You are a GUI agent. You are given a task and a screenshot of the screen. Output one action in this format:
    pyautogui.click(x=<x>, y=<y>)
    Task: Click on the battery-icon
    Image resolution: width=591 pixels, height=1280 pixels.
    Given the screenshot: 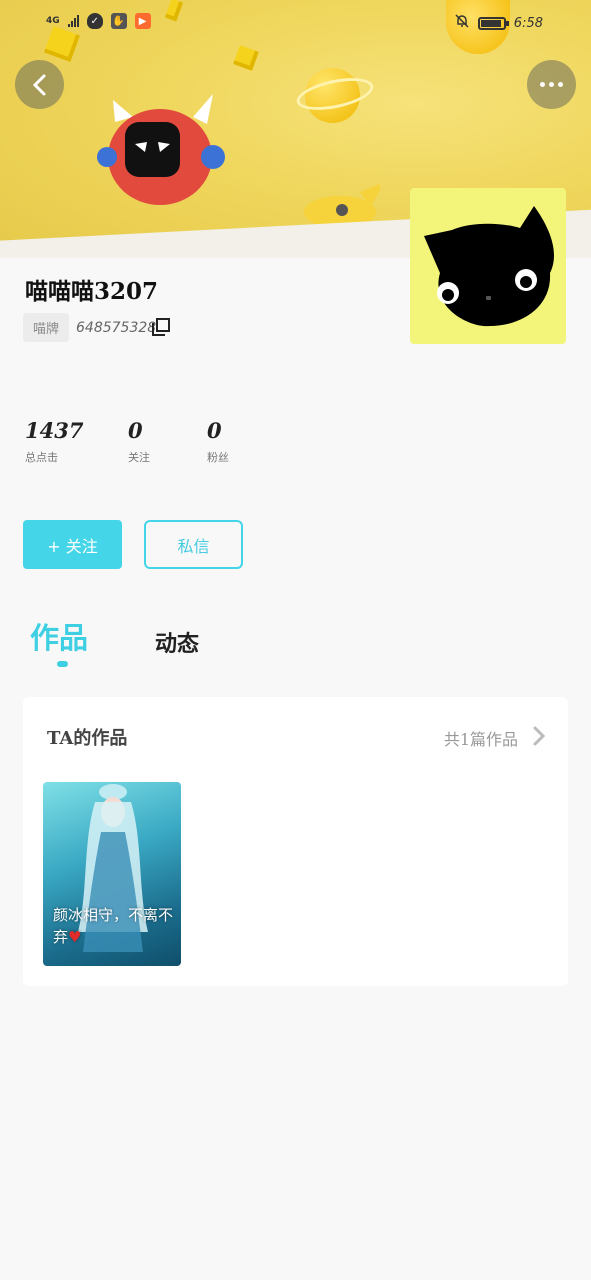 What is the action you would take?
    pyautogui.click(x=493, y=23)
    